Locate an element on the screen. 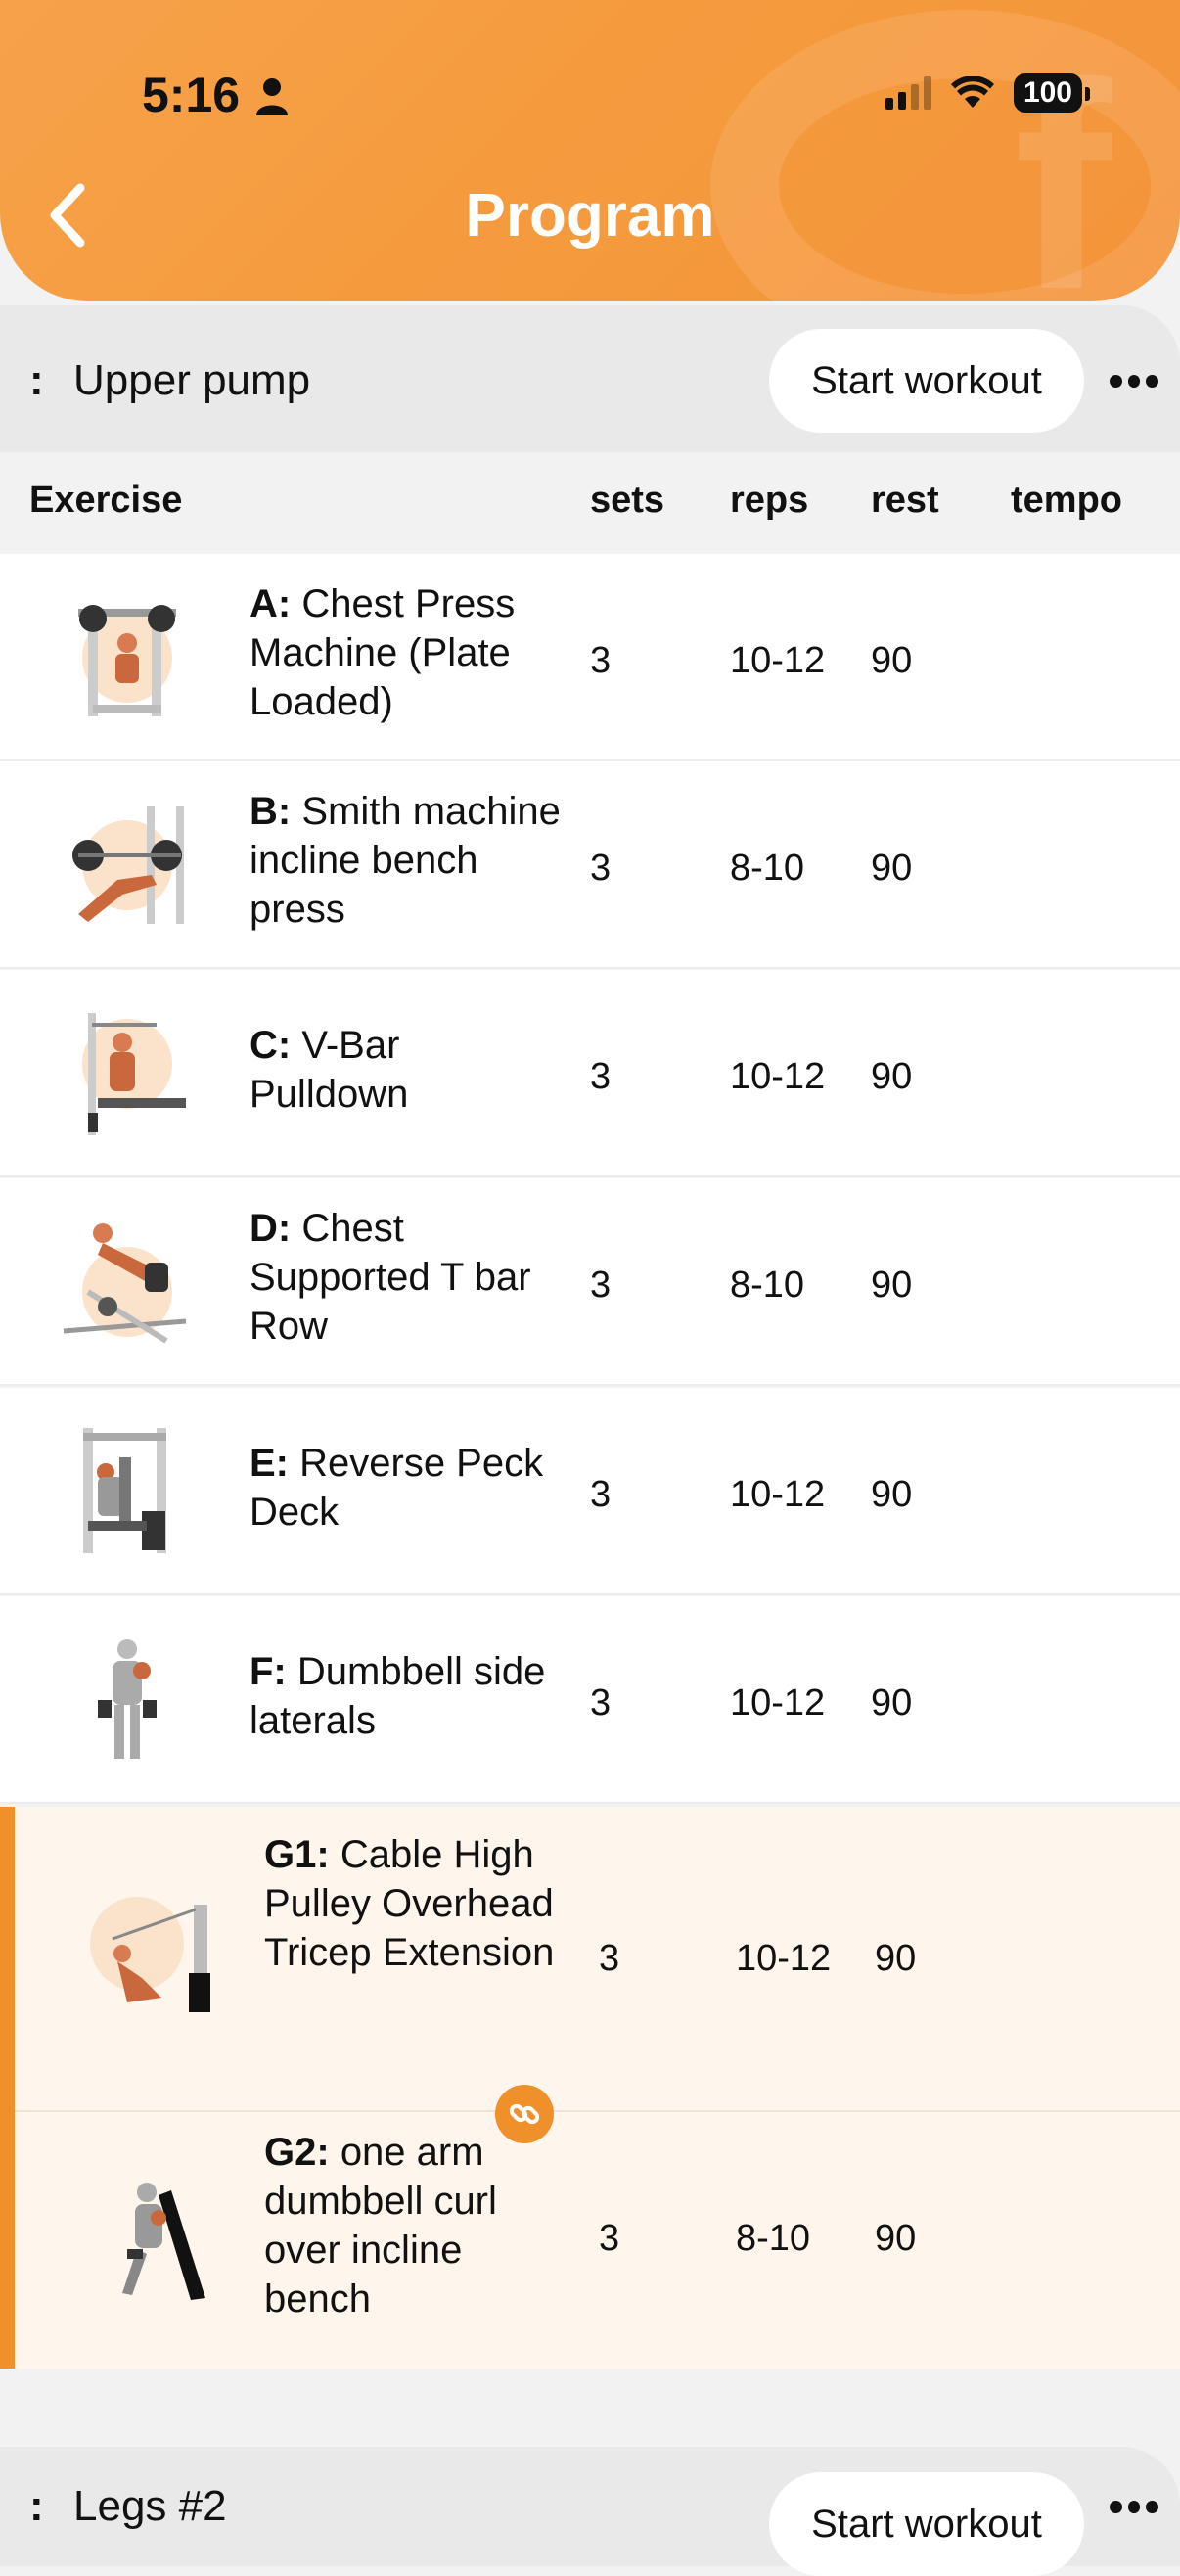  table-row: D: Chest Supported T bar Row 3 8-10 90 is located at coordinates (590, 1282).